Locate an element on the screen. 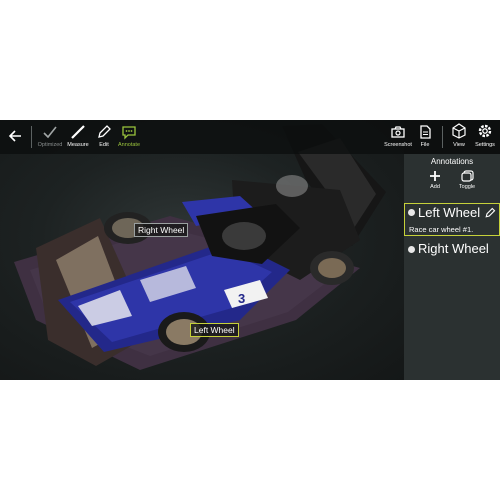 The width and height of the screenshot is (500, 500). scene-label-left-wheel: Left Wheel is located at coordinates (214, 330).